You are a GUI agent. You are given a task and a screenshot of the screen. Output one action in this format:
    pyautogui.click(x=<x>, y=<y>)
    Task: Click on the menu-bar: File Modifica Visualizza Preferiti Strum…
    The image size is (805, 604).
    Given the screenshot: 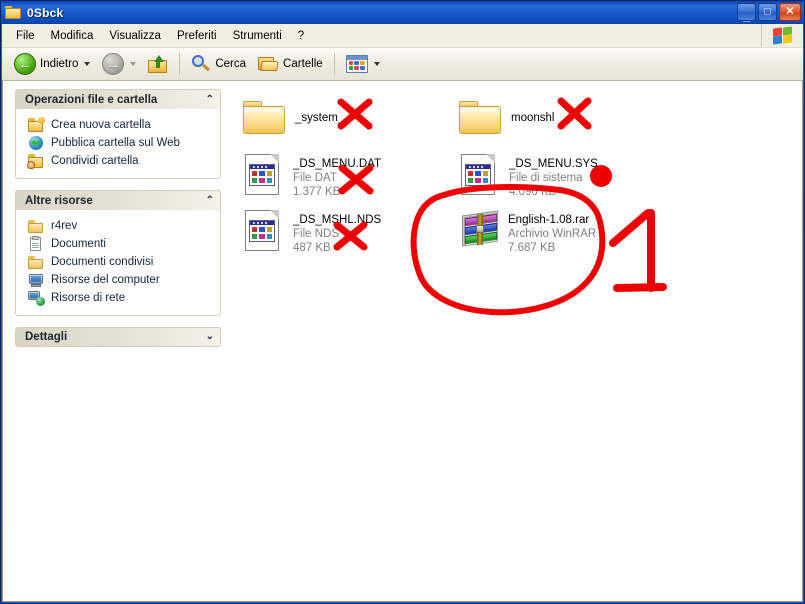 What is the action you would take?
    pyautogui.click(x=402, y=36)
    